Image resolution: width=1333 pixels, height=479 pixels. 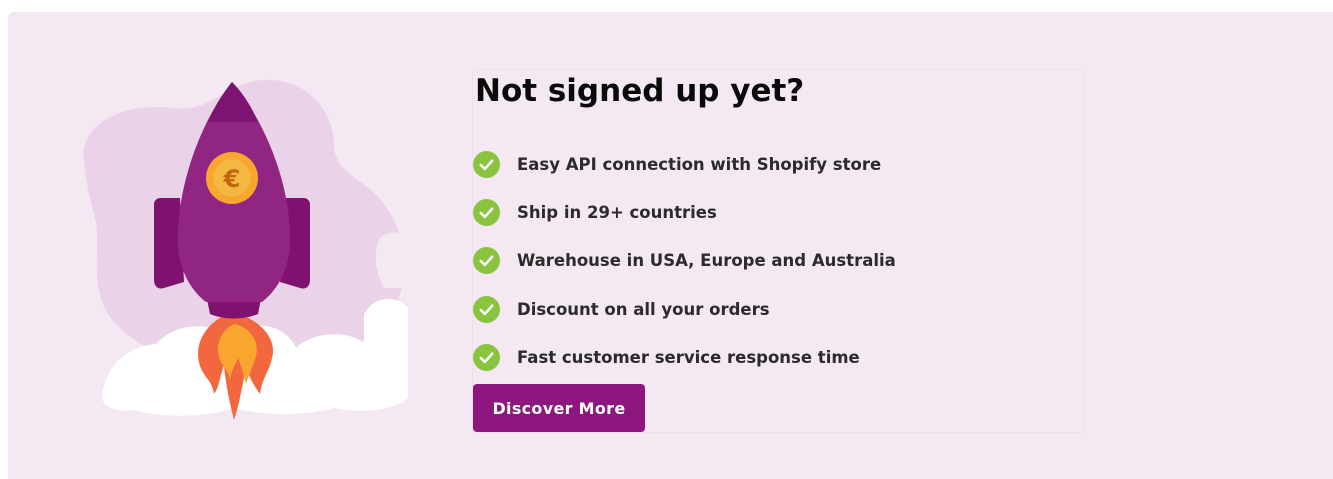 I want to click on list-item: Warehouse in USA, Europe and Australia, so click(x=684, y=261).